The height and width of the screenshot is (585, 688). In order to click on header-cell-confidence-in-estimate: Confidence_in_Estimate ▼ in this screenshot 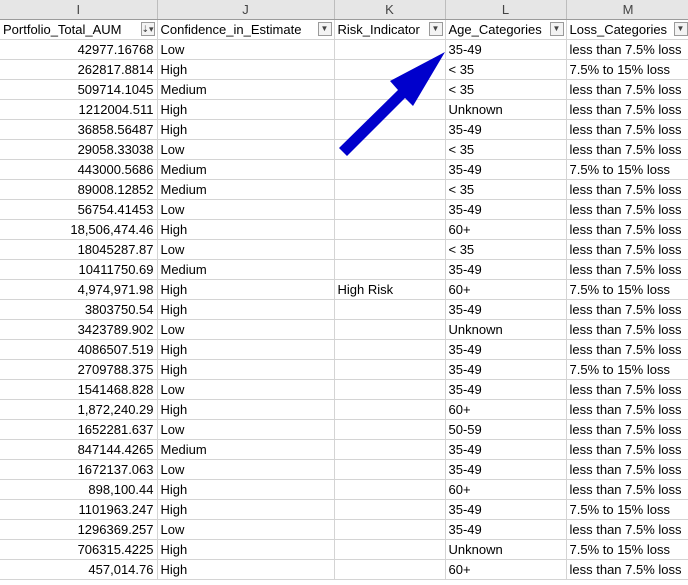, I will do `click(246, 29)`.